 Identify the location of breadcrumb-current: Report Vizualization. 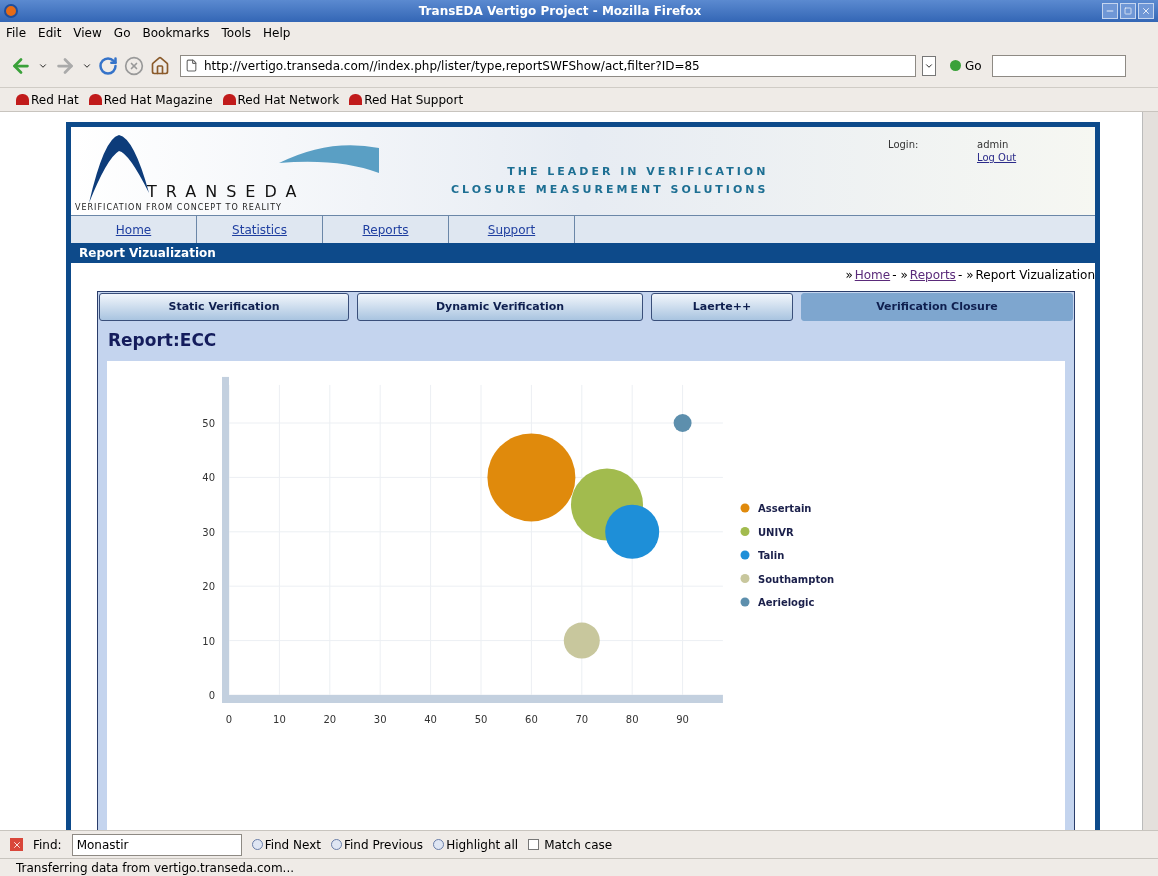
(1035, 275).